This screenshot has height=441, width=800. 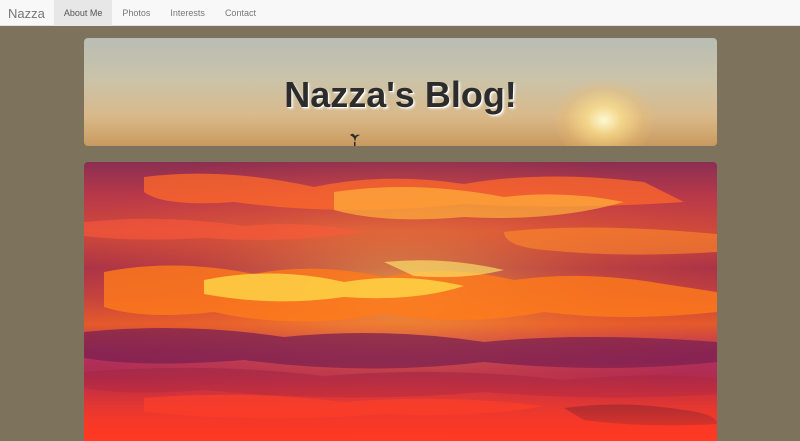 I want to click on nav-link-interests: Interests, so click(x=187, y=13).